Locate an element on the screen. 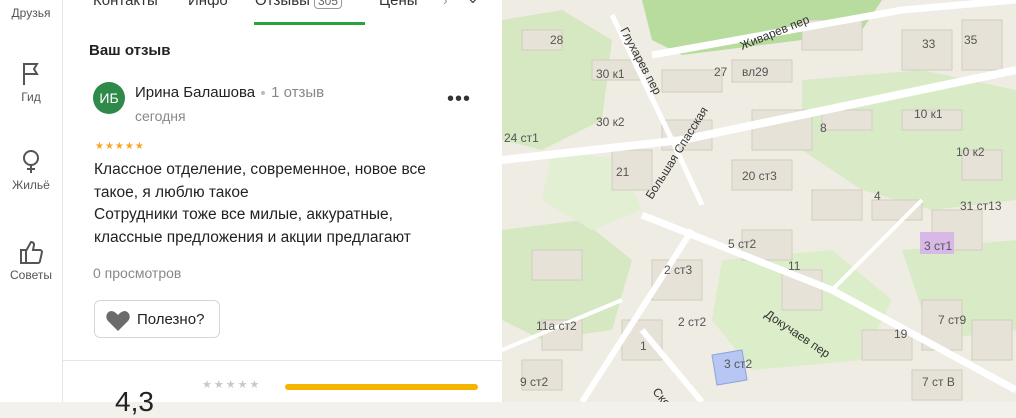 This screenshot has width=1016, height=418. author-name: Ирина Балашова is located at coordinates (195, 92).